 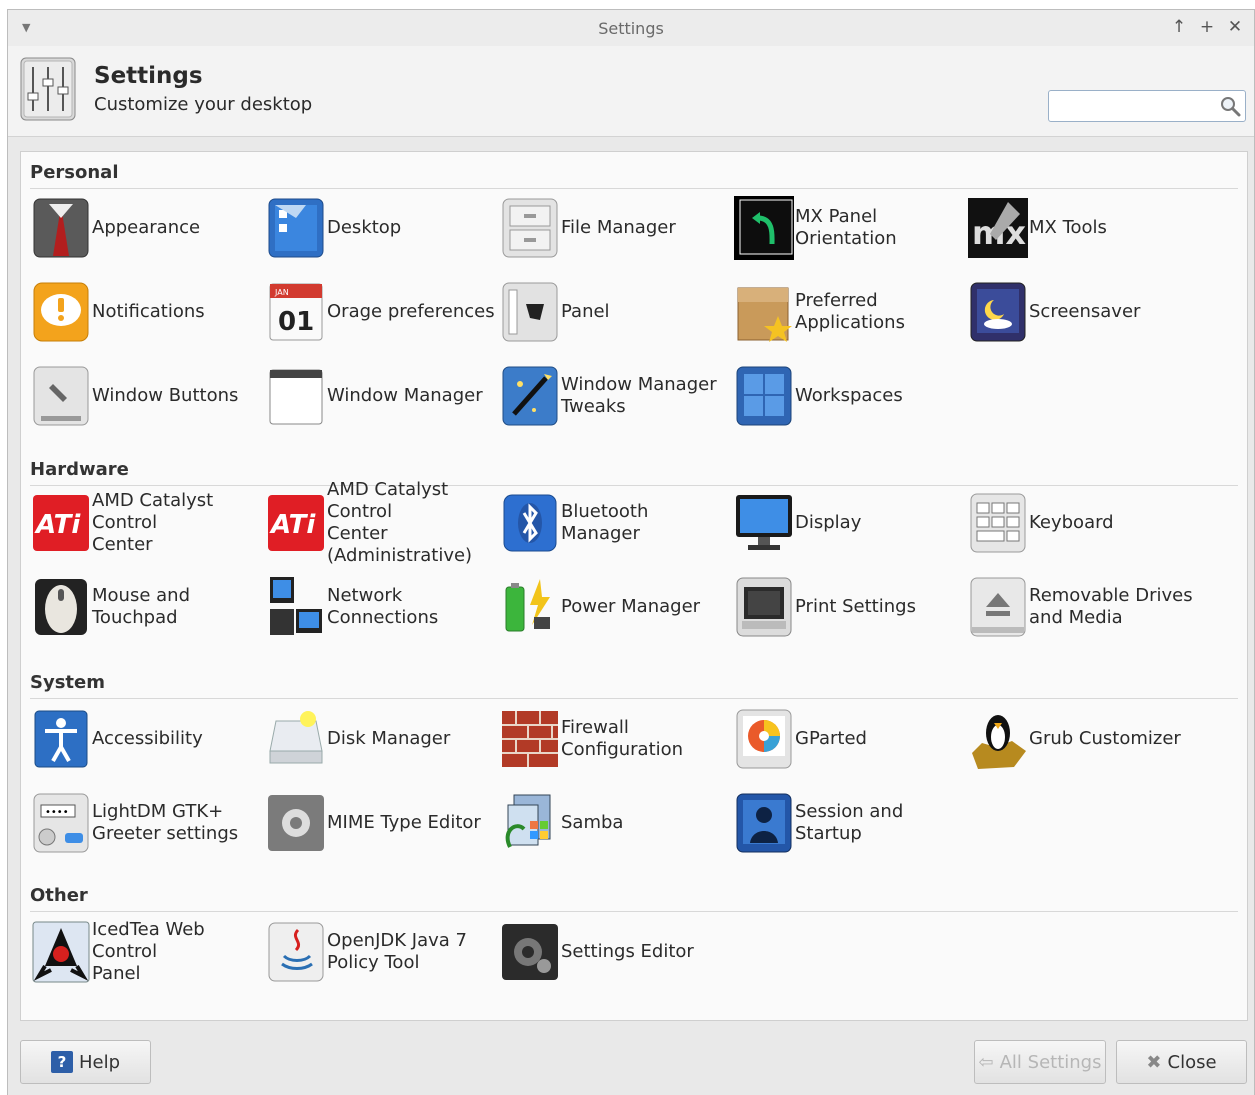 I want to click on settings-item-accessibility: Accessibility, so click(x=146, y=739).